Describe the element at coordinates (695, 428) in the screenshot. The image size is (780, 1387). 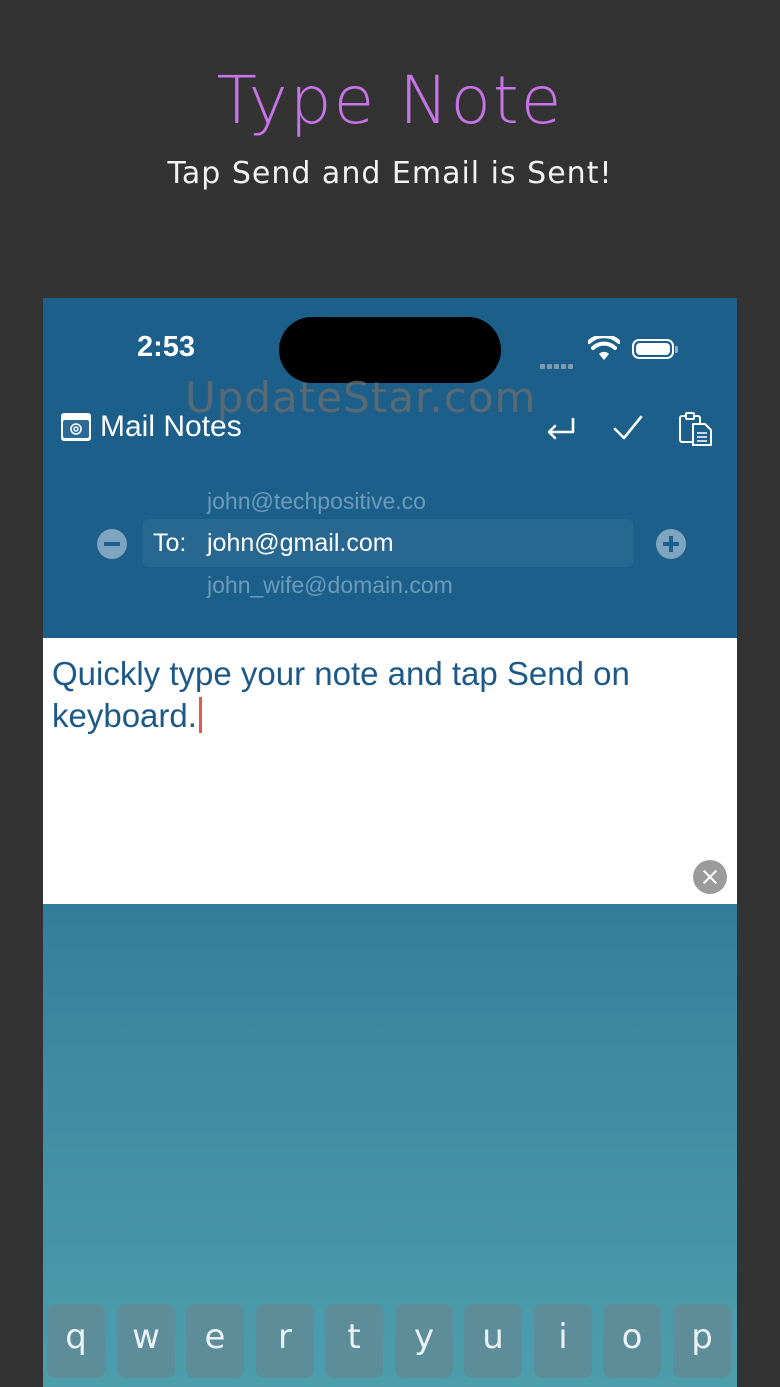
I see `clipboard-icon` at that location.